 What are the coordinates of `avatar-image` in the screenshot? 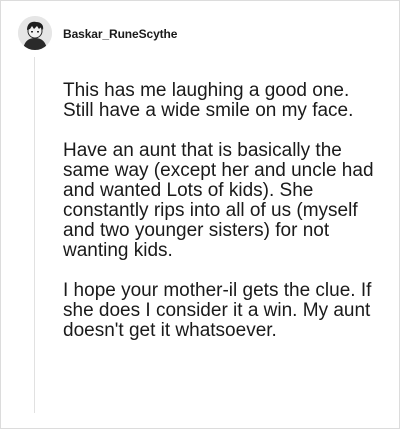 It's located at (35, 33).